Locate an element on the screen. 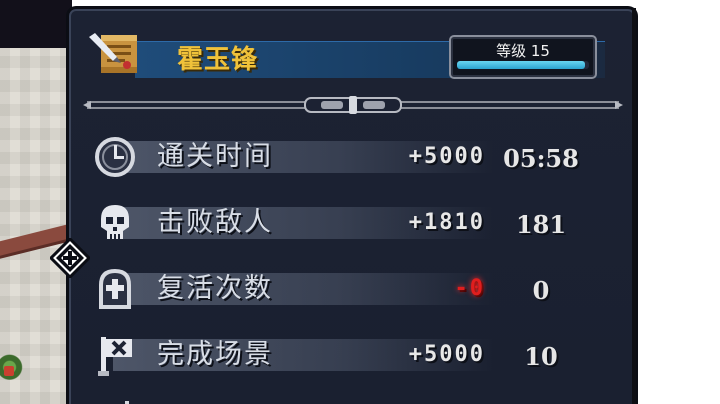  stat-label: 通关时间 is located at coordinates (215, 156).